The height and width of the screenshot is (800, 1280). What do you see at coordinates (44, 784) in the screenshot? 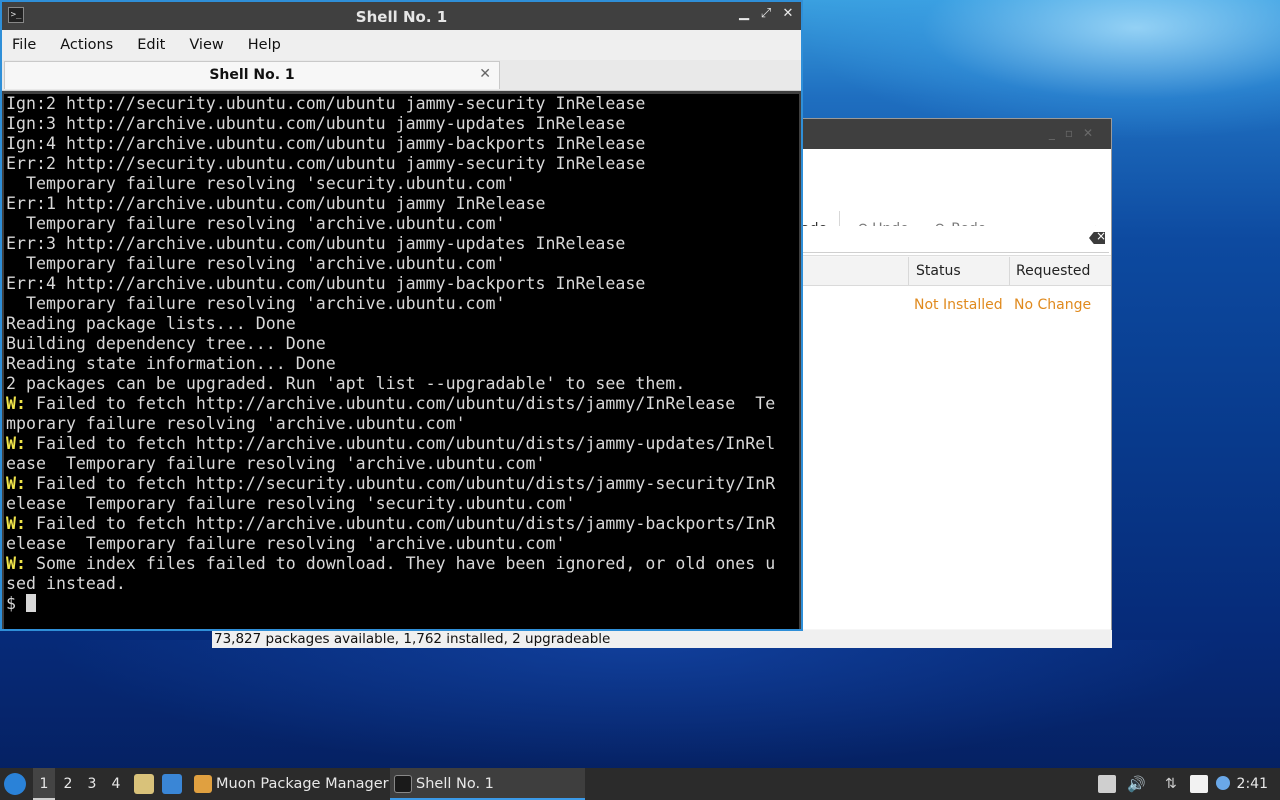
I see `workspace-1: 1` at bounding box center [44, 784].